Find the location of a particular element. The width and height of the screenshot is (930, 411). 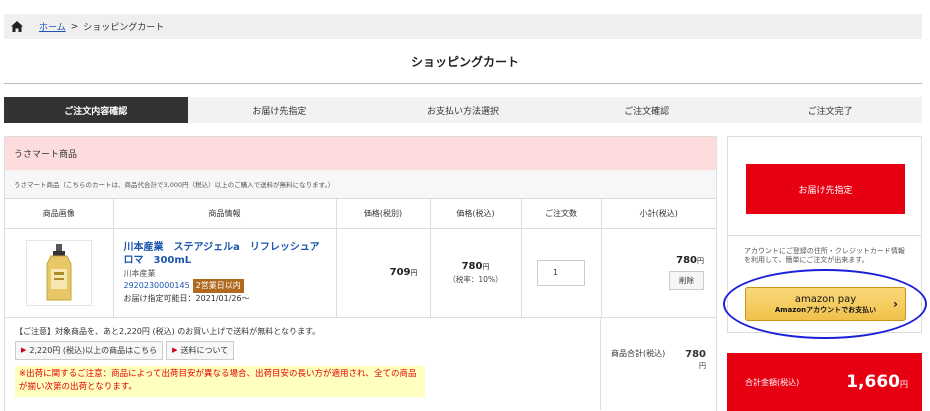

store-name: うさマート商品 is located at coordinates (360, 153).